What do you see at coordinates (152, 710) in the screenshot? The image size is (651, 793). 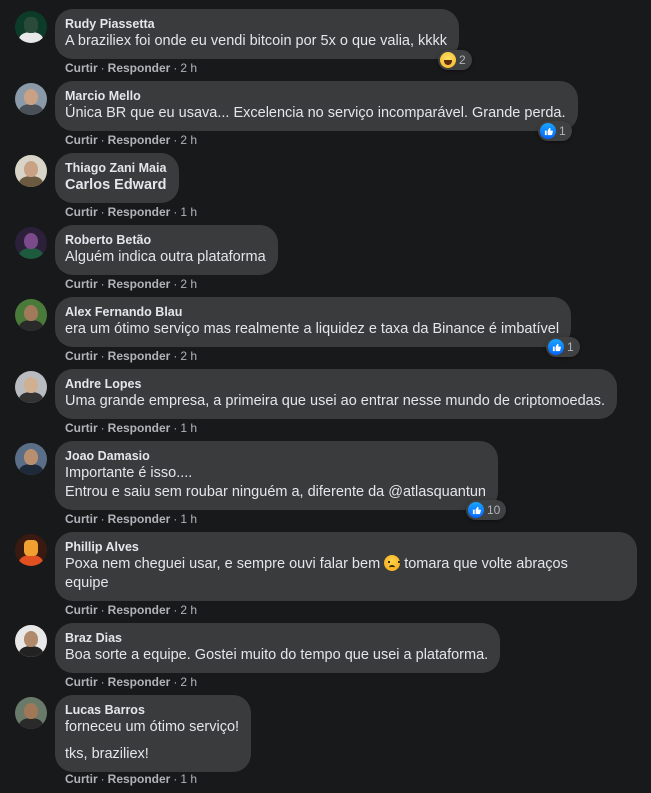 I see `comment-author: Lucas Barros` at bounding box center [152, 710].